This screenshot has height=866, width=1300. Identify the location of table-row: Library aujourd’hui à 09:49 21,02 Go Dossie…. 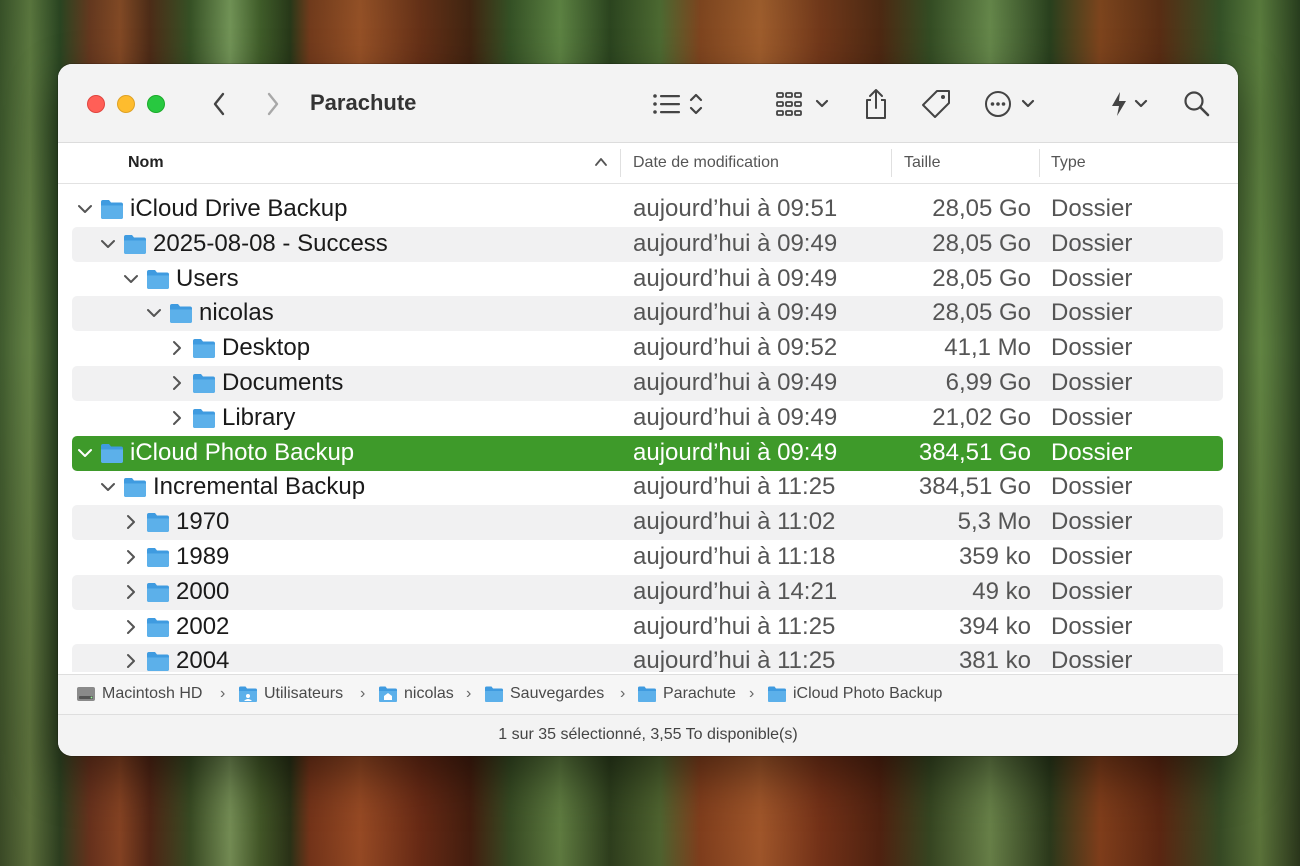
(647, 418).